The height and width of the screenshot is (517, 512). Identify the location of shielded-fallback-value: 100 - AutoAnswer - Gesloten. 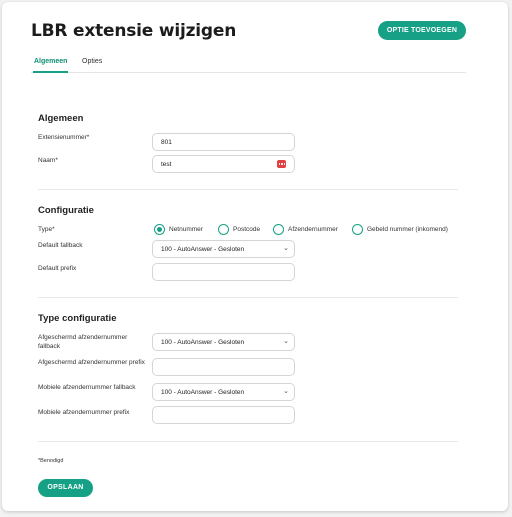
(203, 342).